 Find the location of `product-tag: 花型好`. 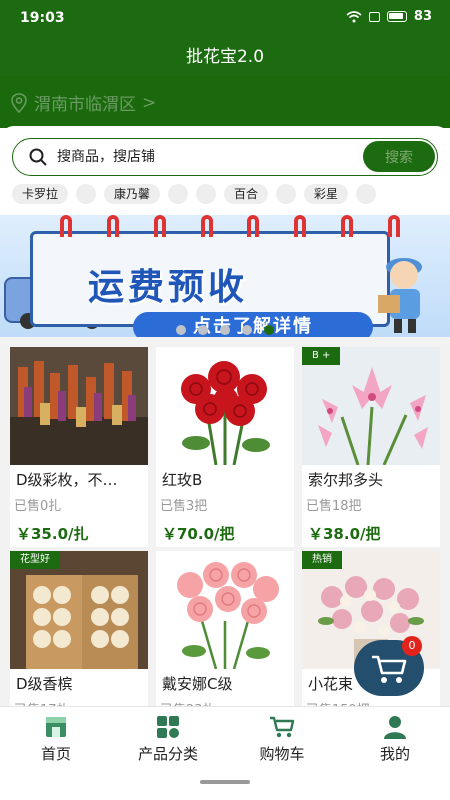

product-tag: 花型好 is located at coordinates (35, 560).